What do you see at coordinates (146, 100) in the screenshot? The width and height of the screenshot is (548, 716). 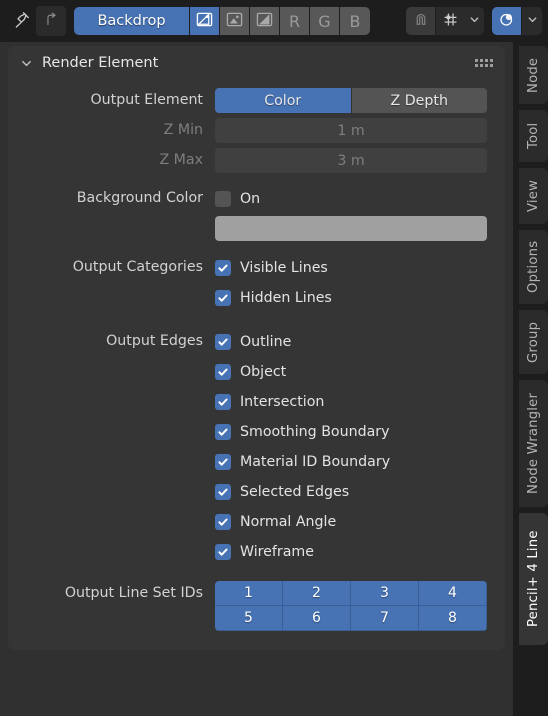 I see `output-element-label: Output Element` at bounding box center [146, 100].